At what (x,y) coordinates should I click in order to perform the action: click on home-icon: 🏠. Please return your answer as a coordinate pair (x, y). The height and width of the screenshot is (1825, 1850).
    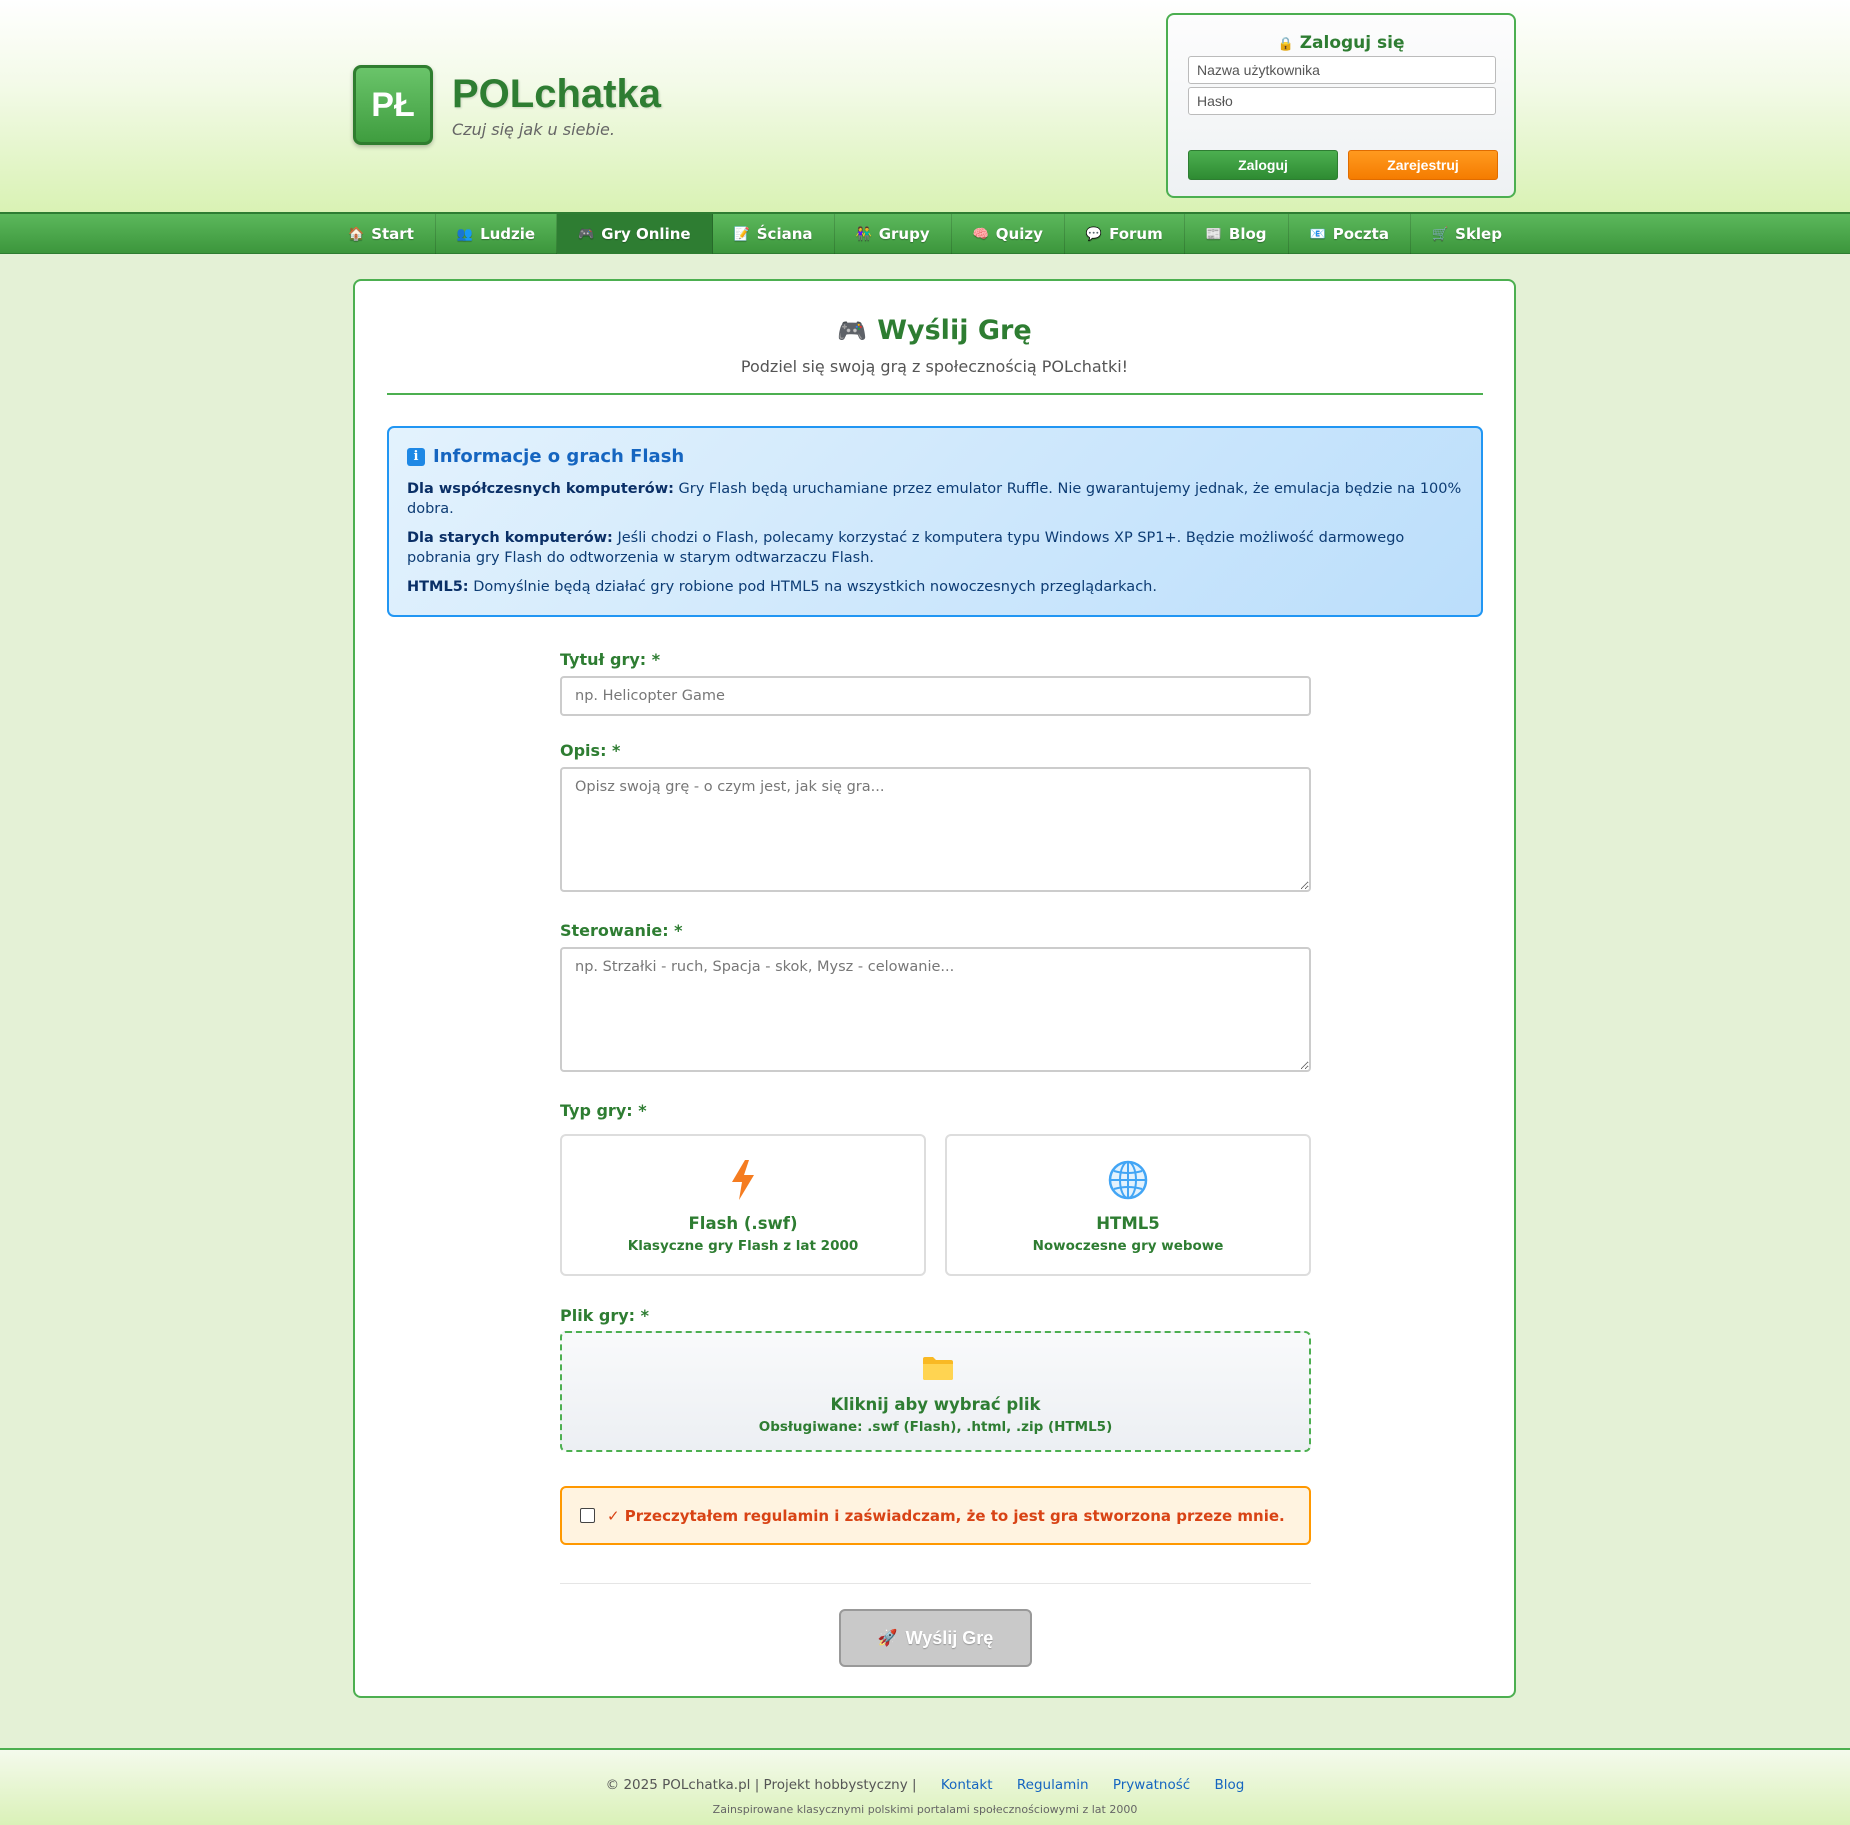
    Looking at the image, I should click on (356, 234).